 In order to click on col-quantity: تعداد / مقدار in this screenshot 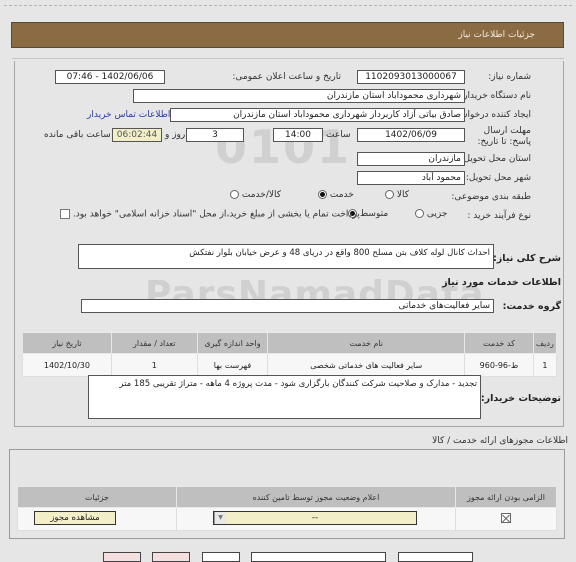, I will do `click(154, 343)`.